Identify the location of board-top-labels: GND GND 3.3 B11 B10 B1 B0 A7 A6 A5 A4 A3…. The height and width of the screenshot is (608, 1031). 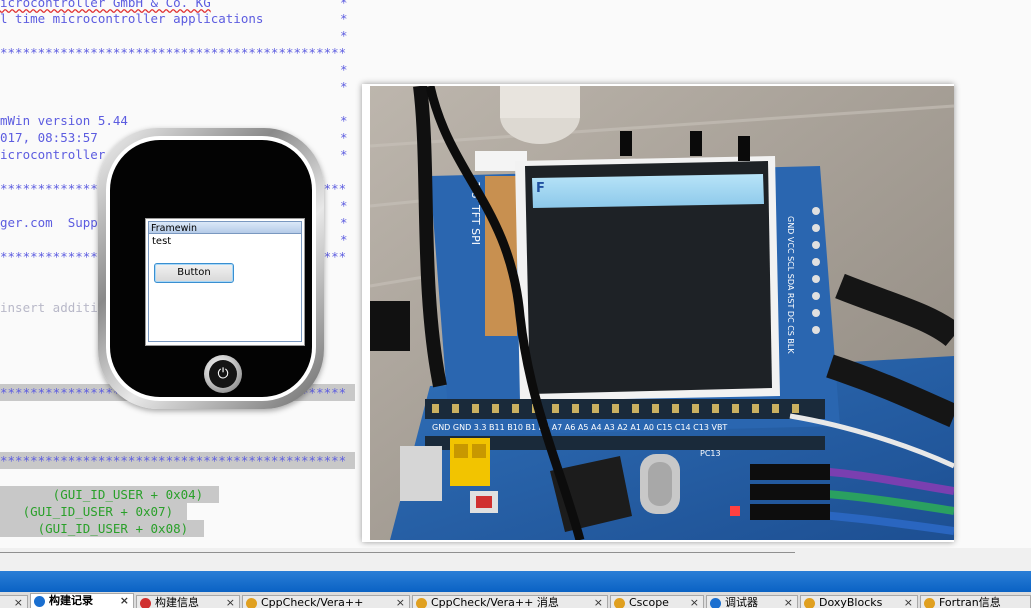
(579, 427).